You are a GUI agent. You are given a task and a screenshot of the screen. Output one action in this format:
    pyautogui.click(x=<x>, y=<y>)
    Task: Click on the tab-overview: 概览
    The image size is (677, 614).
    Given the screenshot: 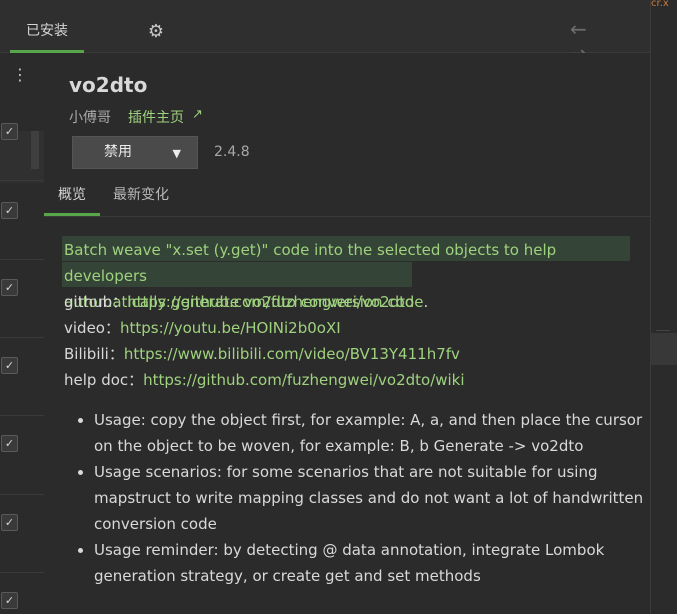 What is the action you would take?
    pyautogui.click(x=72, y=200)
    